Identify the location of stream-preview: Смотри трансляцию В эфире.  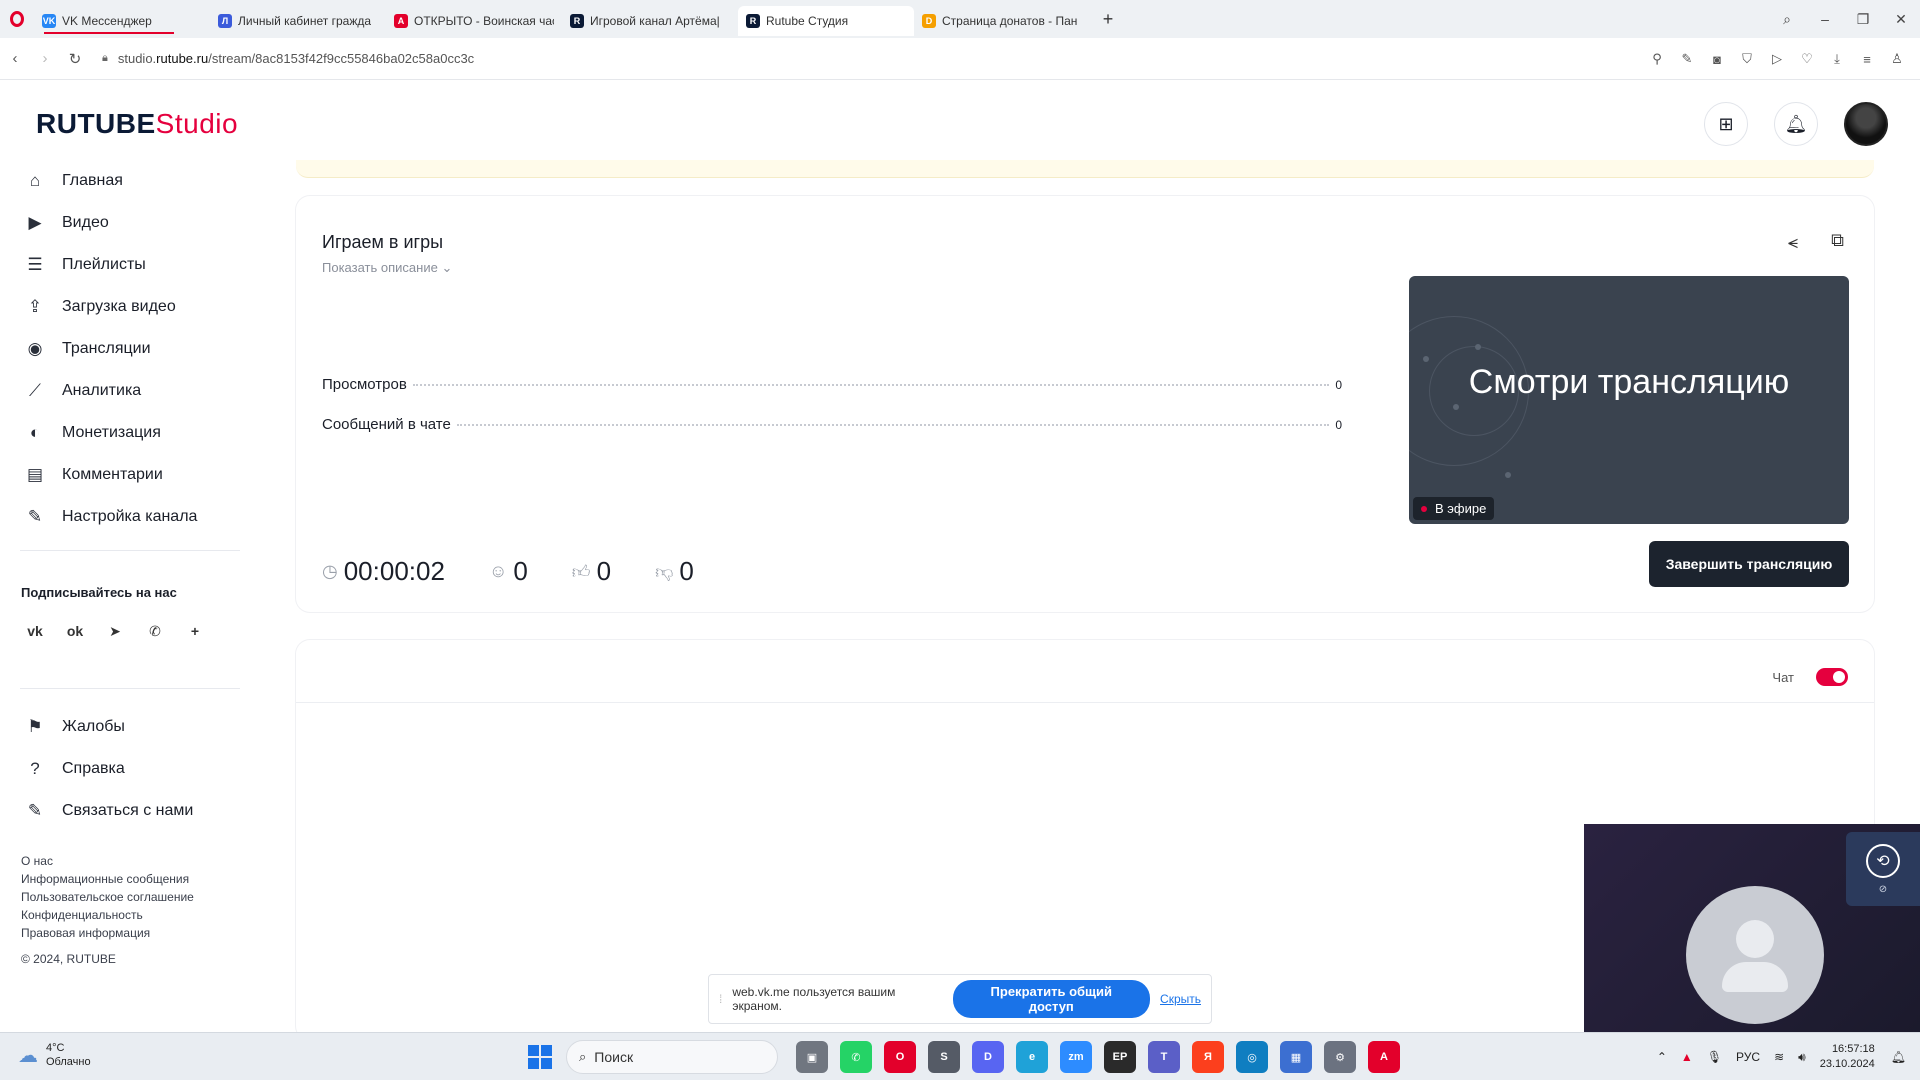
(1629, 400).